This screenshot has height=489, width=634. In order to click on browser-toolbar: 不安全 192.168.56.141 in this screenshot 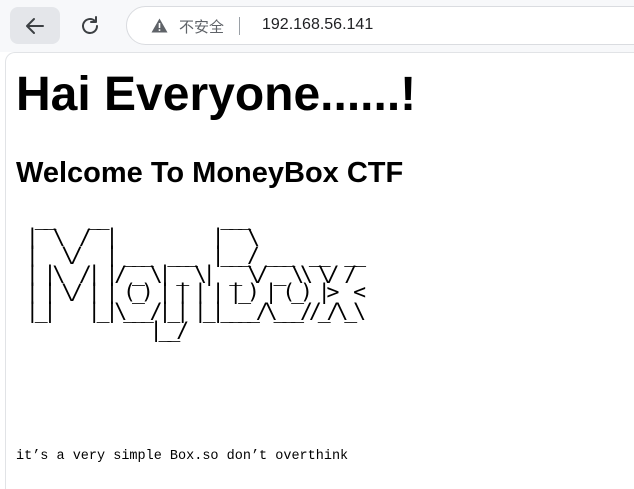, I will do `click(317, 26)`.